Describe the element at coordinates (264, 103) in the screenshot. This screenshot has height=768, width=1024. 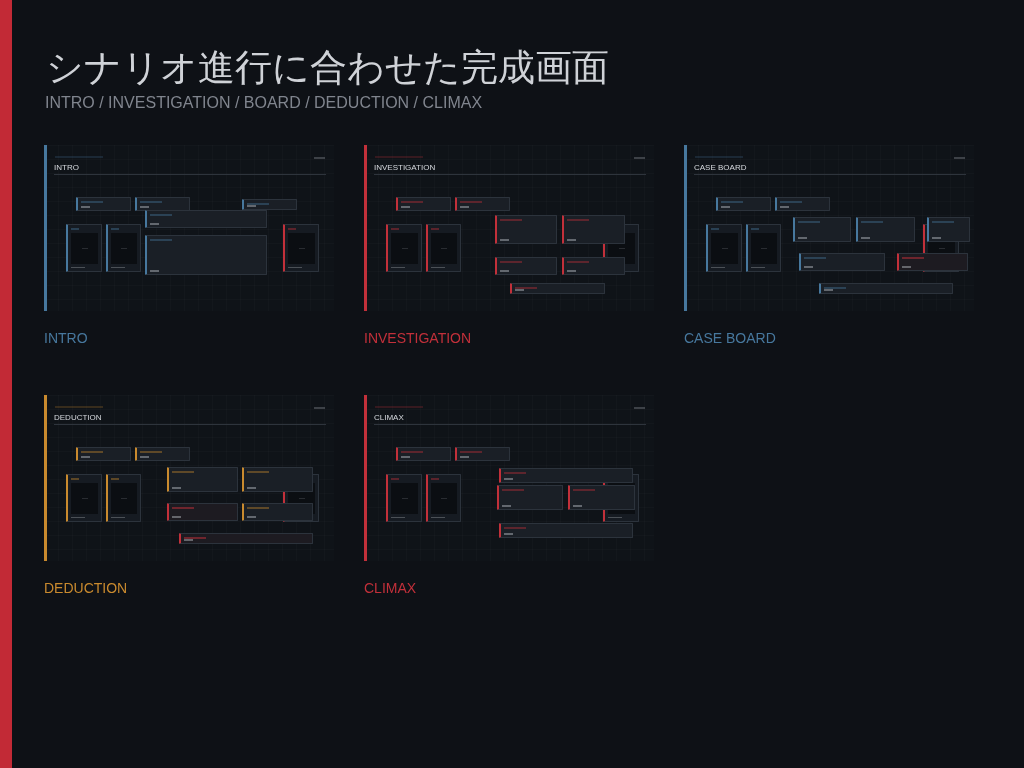
I see `page-subtitle: INTRO / INVESTIGATION / BOARD / DEDUCTION / CLIMAX` at that location.